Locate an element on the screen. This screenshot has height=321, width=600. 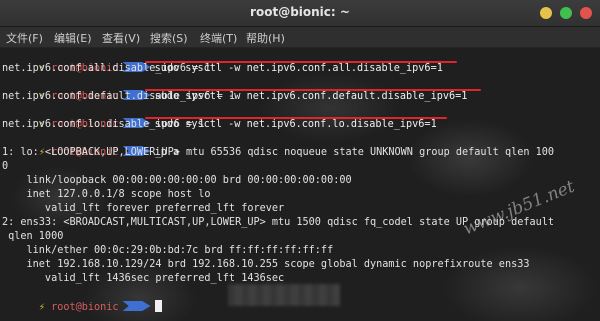
prompt-line: ⚡ root@bionic is located at coordinates (82, 299).